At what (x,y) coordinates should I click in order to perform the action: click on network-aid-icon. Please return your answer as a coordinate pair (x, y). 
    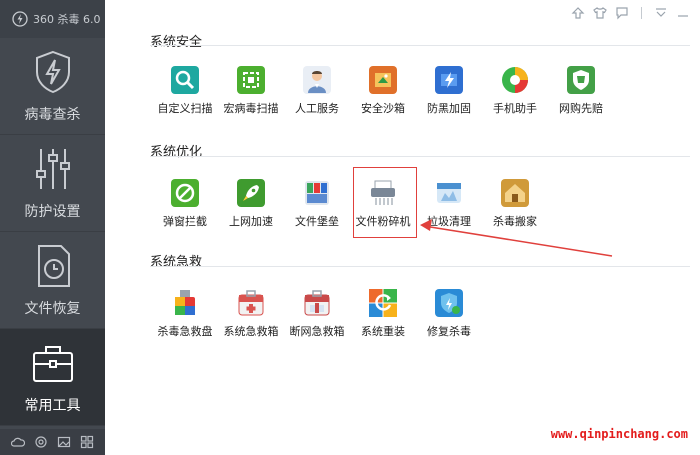
    Looking at the image, I should click on (317, 303).